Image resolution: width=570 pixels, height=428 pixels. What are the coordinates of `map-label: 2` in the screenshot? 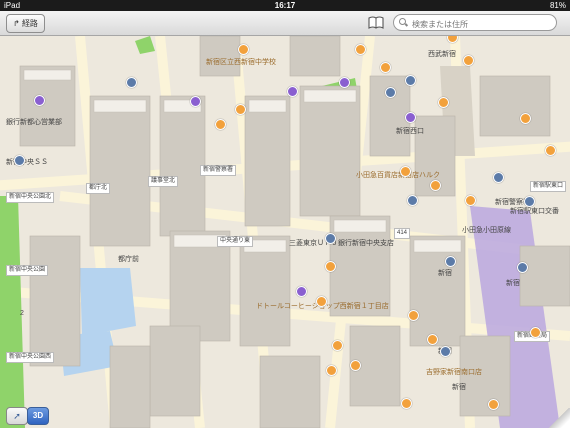 It's located at (22, 313).